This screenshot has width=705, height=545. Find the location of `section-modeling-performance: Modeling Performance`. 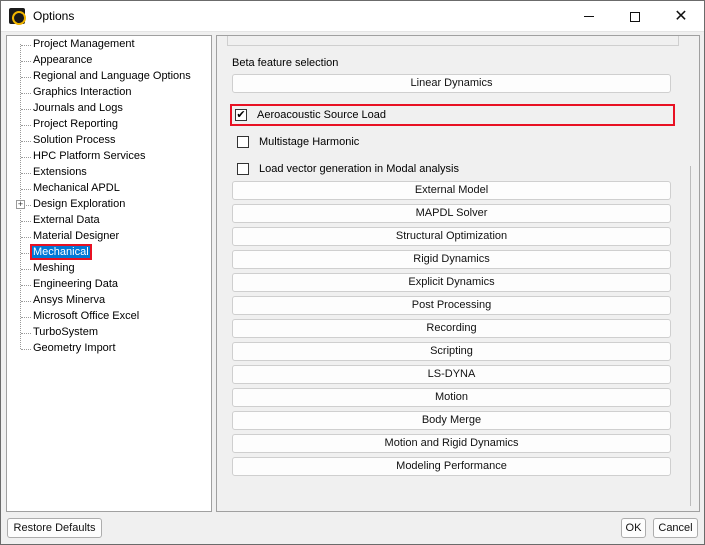

section-modeling-performance: Modeling Performance is located at coordinates (451, 466).